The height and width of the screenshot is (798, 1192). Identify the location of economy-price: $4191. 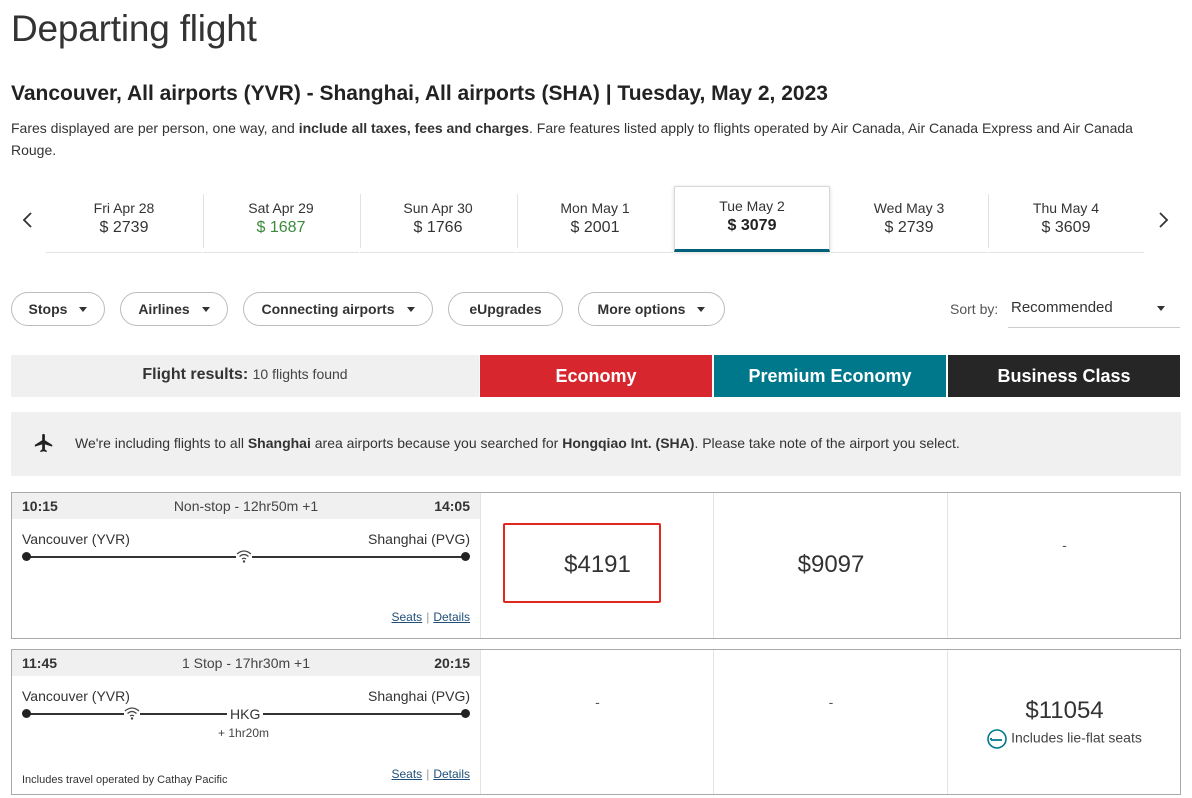
(597, 564).